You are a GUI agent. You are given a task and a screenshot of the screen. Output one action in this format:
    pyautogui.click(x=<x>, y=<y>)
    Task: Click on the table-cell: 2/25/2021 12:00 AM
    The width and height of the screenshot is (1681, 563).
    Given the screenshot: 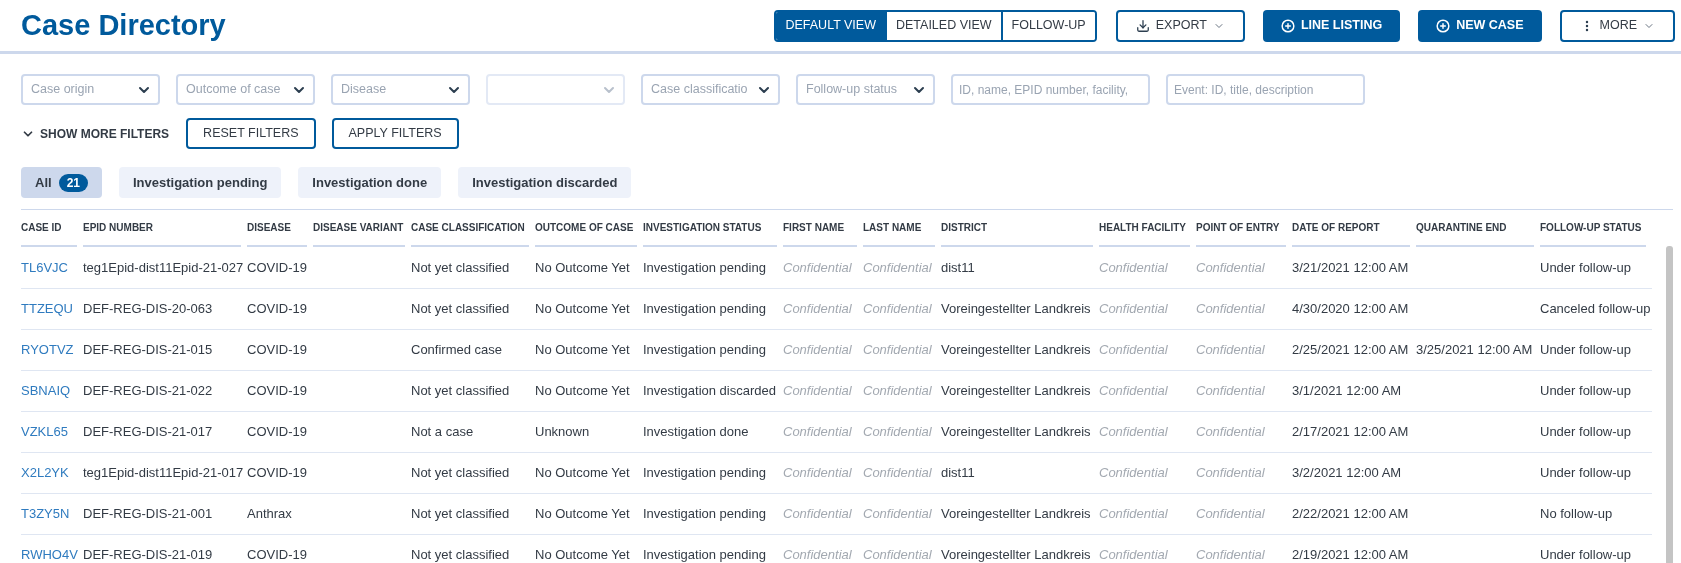 What is the action you would take?
    pyautogui.click(x=1350, y=349)
    